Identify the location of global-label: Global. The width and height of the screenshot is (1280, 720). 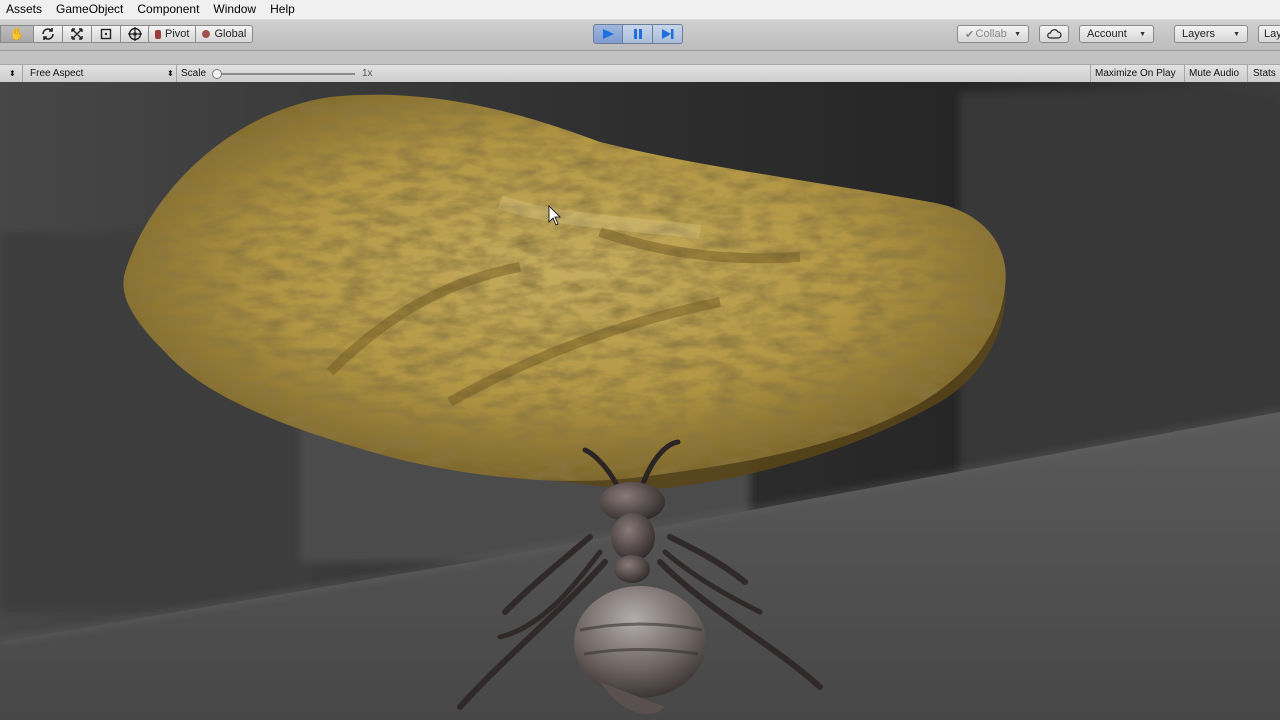
(230, 34).